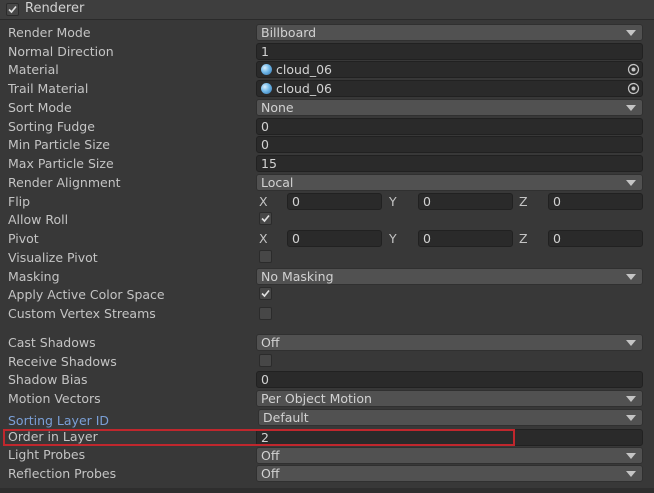 Image resolution: width=654 pixels, height=493 pixels. What do you see at coordinates (263, 238) in the screenshot?
I see `pivot-x-axis-label: X` at bounding box center [263, 238].